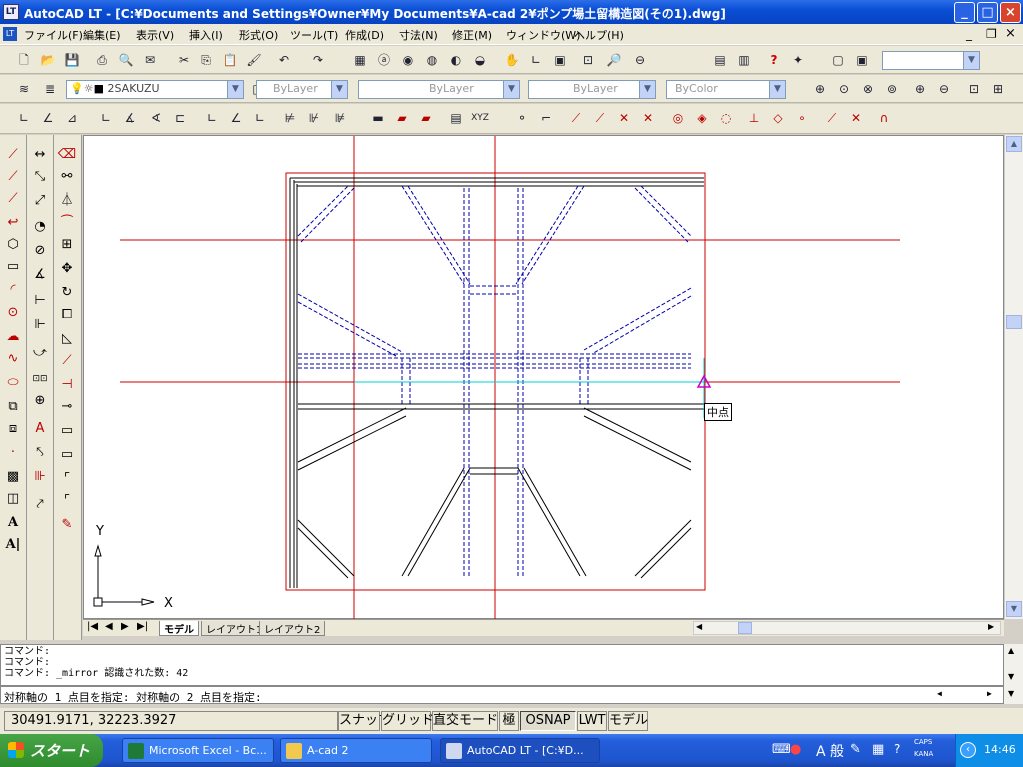 This screenshot has width=1023, height=767. I want to click on snap-apparent-icon: ✕, so click(648, 118).